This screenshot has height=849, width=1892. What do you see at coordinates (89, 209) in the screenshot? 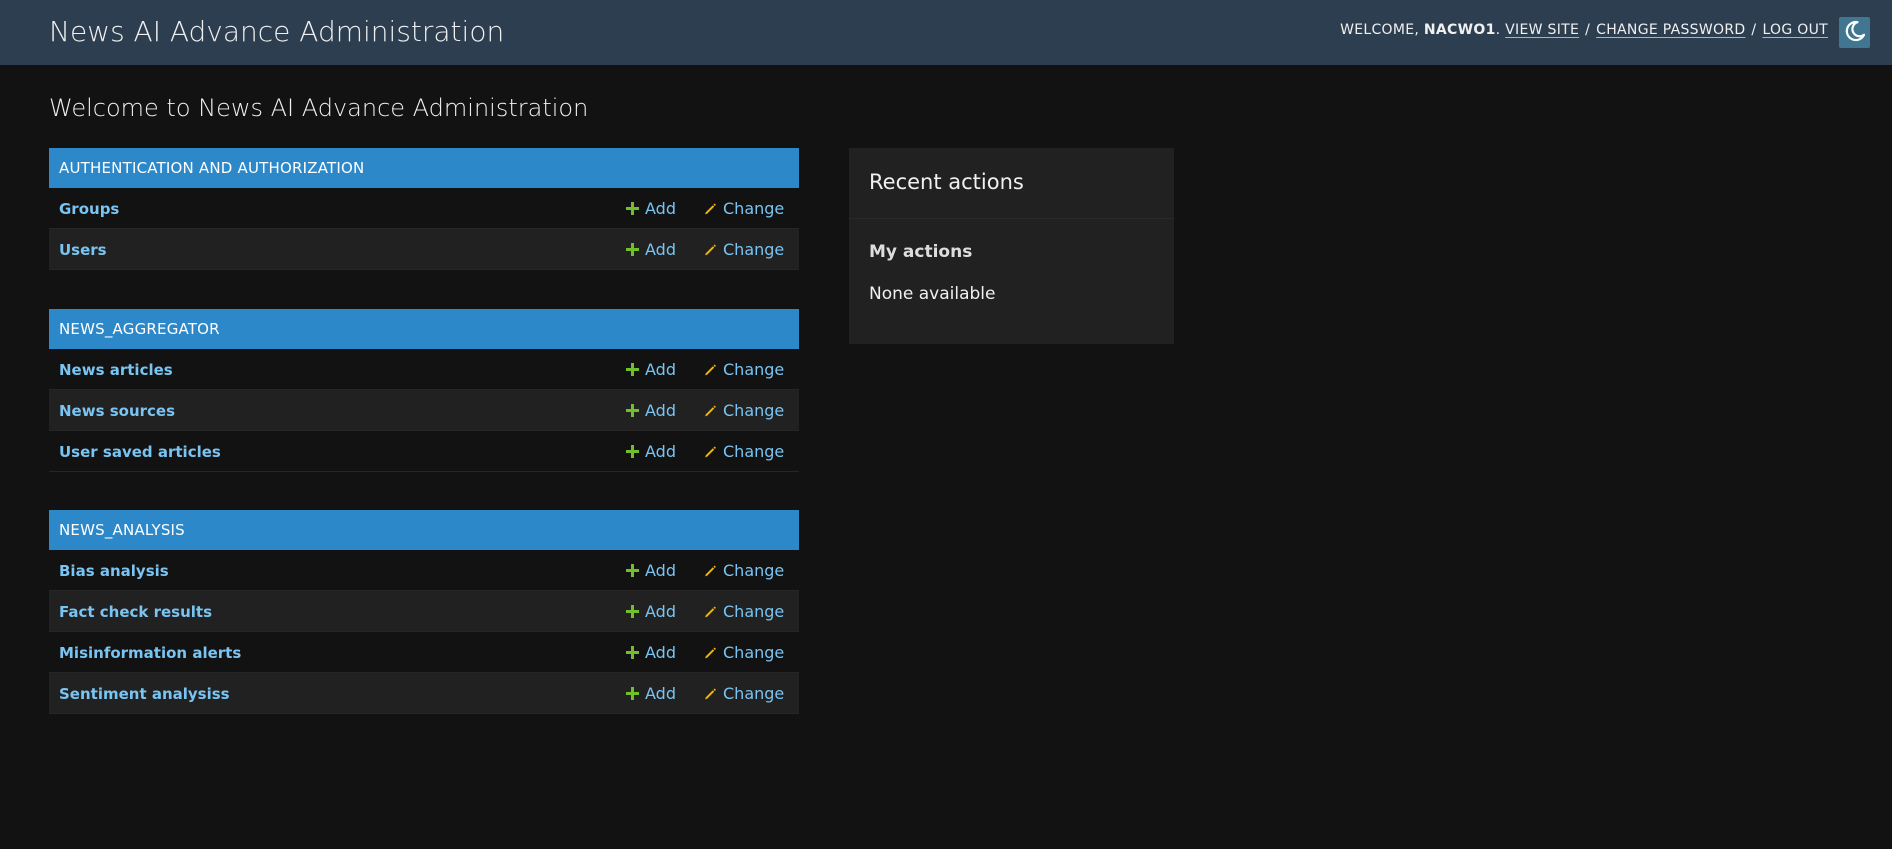
I see `model-link: Groups` at bounding box center [89, 209].